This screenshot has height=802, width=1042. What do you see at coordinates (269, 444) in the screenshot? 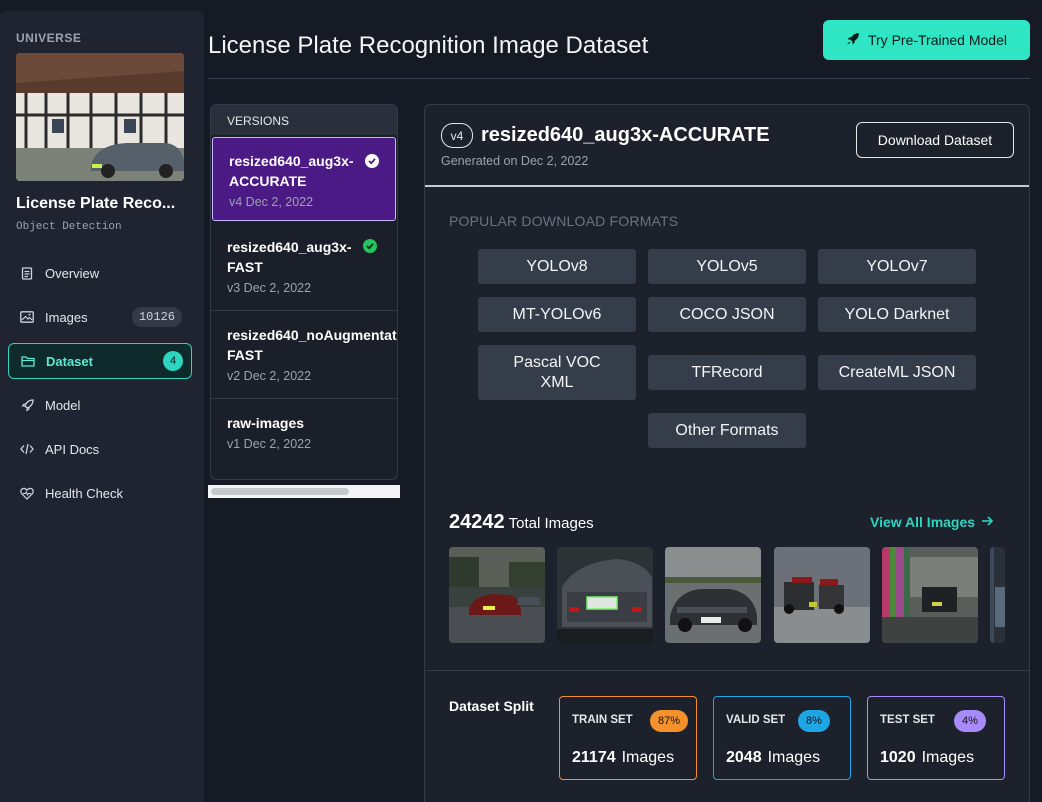
I see `version-meta: v1 Dec 2, 2022` at bounding box center [269, 444].